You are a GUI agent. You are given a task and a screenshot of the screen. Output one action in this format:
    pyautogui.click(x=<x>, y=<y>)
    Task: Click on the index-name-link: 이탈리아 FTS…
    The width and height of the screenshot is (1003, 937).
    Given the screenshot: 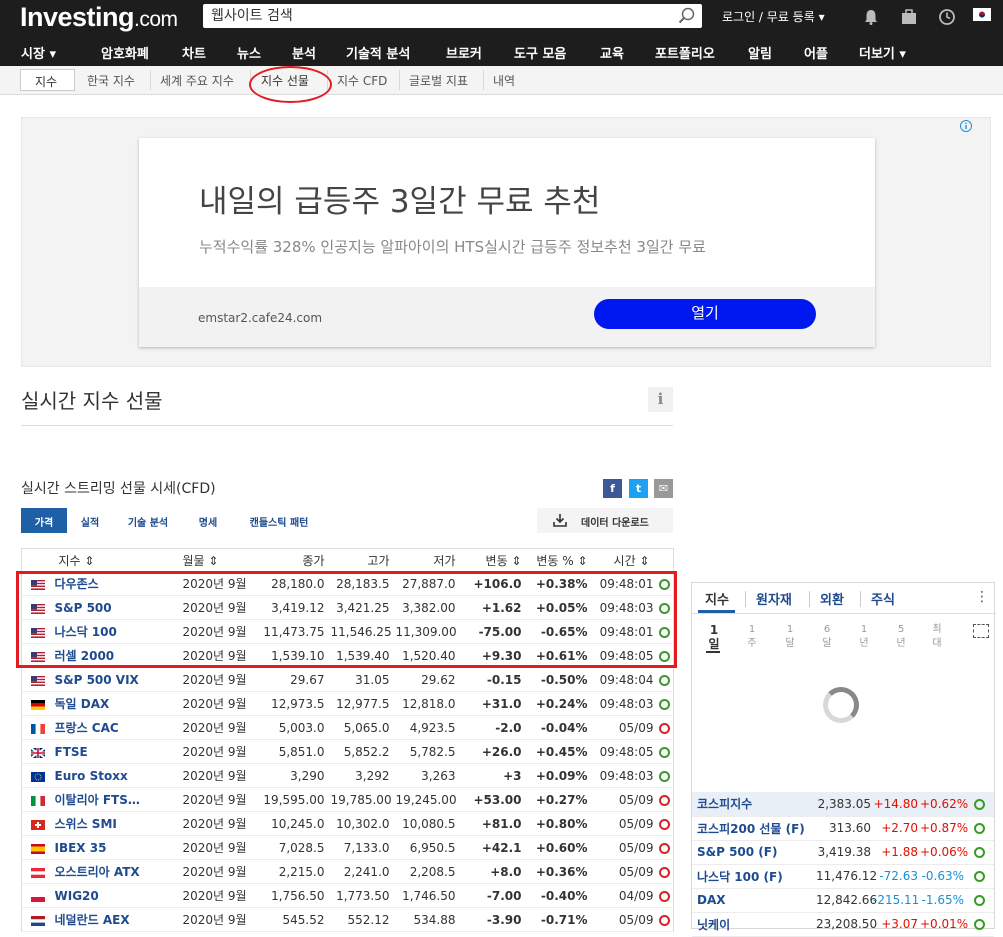 What is the action you would take?
    pyautogui.click(x=118, y=799)
    